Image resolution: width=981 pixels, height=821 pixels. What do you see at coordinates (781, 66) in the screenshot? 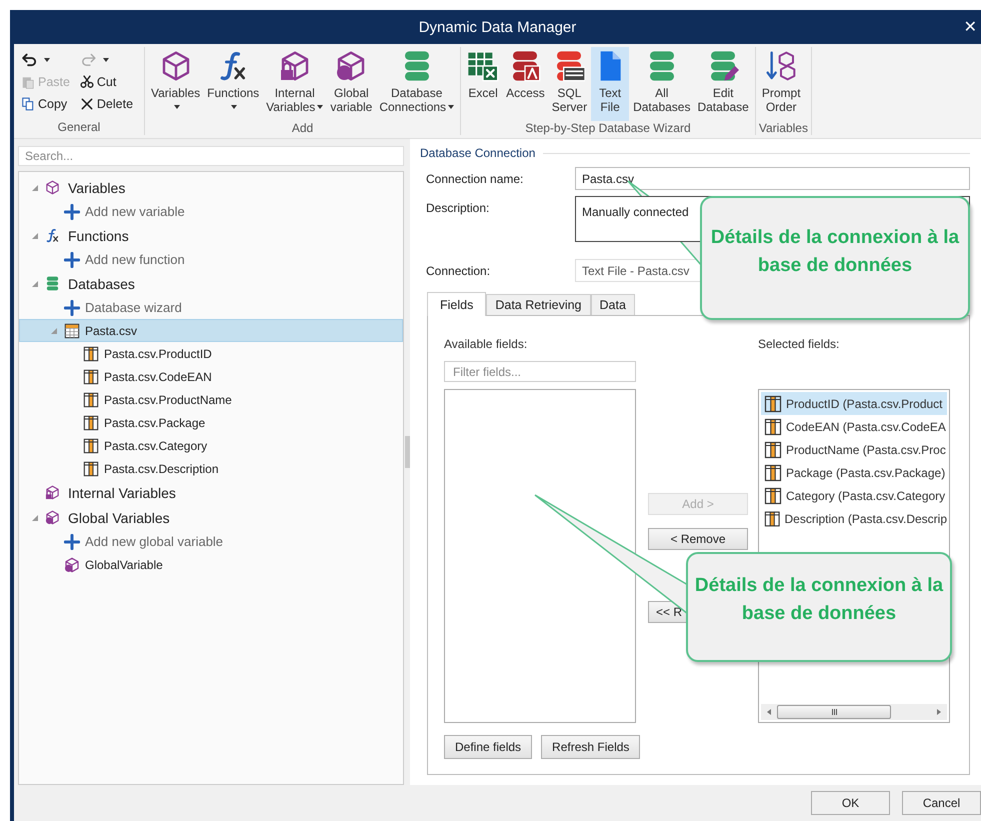
I see `arrow-cubes-icon` at bounding box center [781, 66].